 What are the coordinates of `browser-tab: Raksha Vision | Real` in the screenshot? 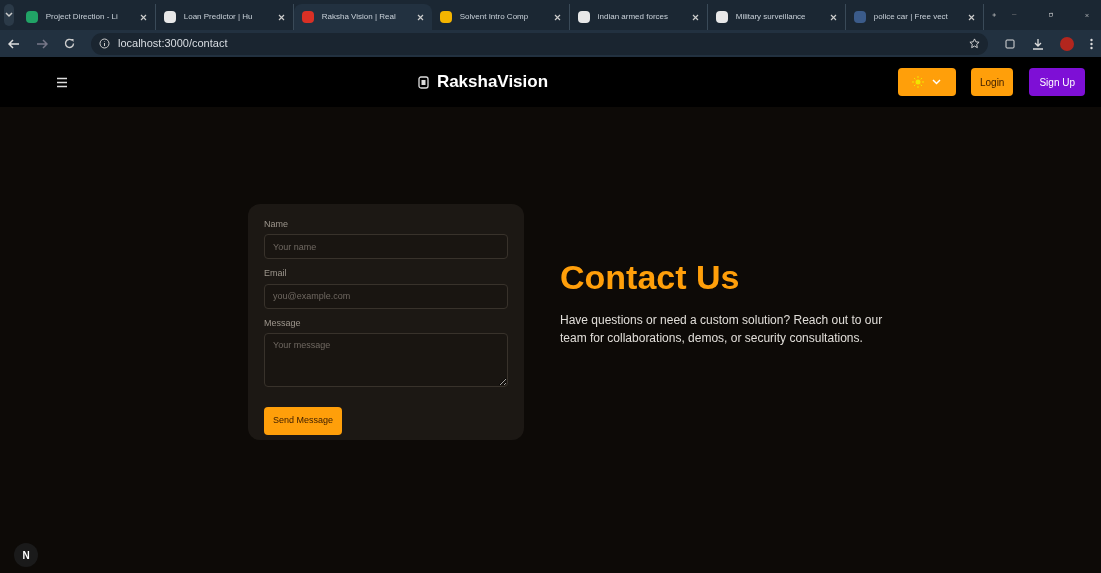 It's located at (362, 17).